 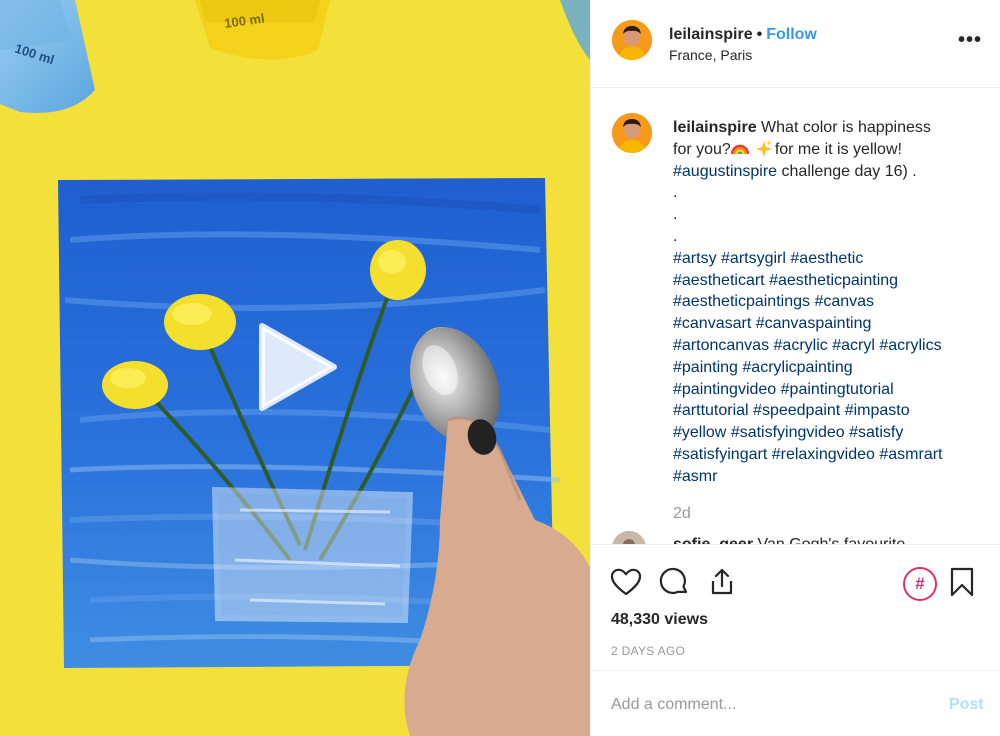 I want to click on hashtag-link: #speedpaint, so click(x=796, y=410).